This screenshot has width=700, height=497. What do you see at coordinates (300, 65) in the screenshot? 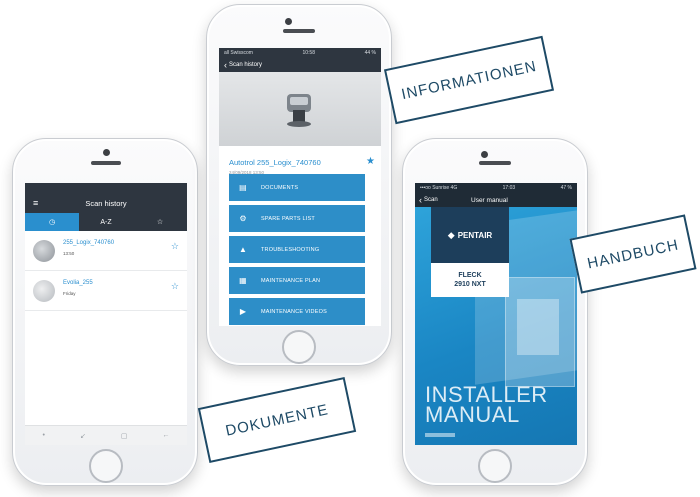
I see `nav-bar: ‹ Scan history` at bounding box center [300, 65].